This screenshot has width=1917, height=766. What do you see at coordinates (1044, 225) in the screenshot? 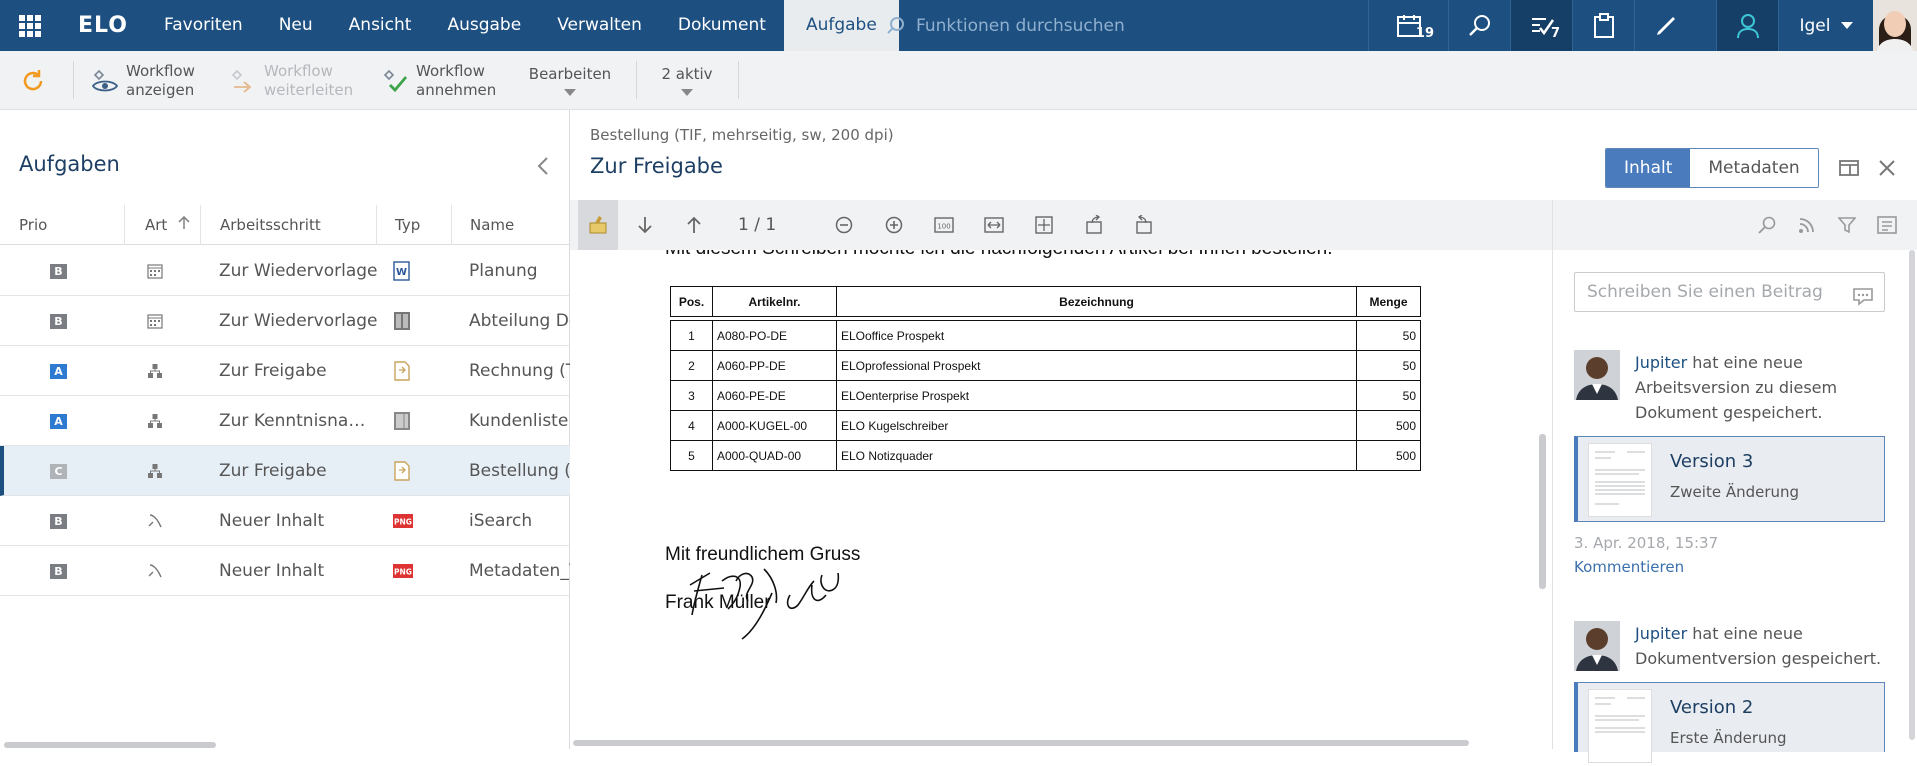
I see `fit-page-icon` at bounding box center [1044, 225].